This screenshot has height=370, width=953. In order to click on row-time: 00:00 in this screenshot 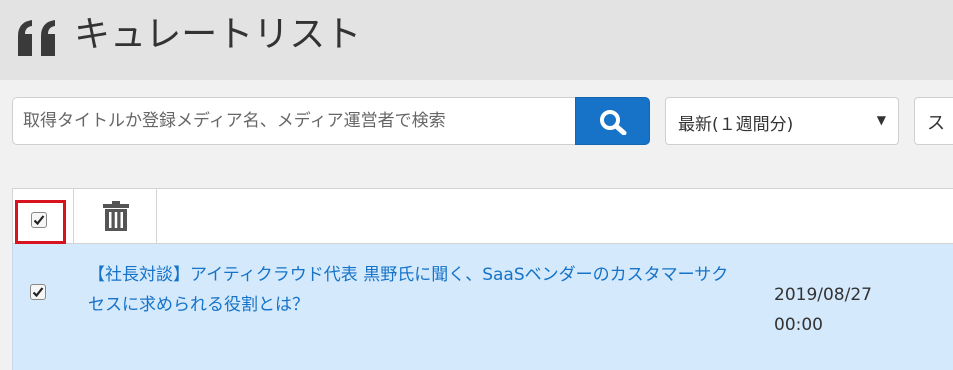, I will do `click(798, 325)`.